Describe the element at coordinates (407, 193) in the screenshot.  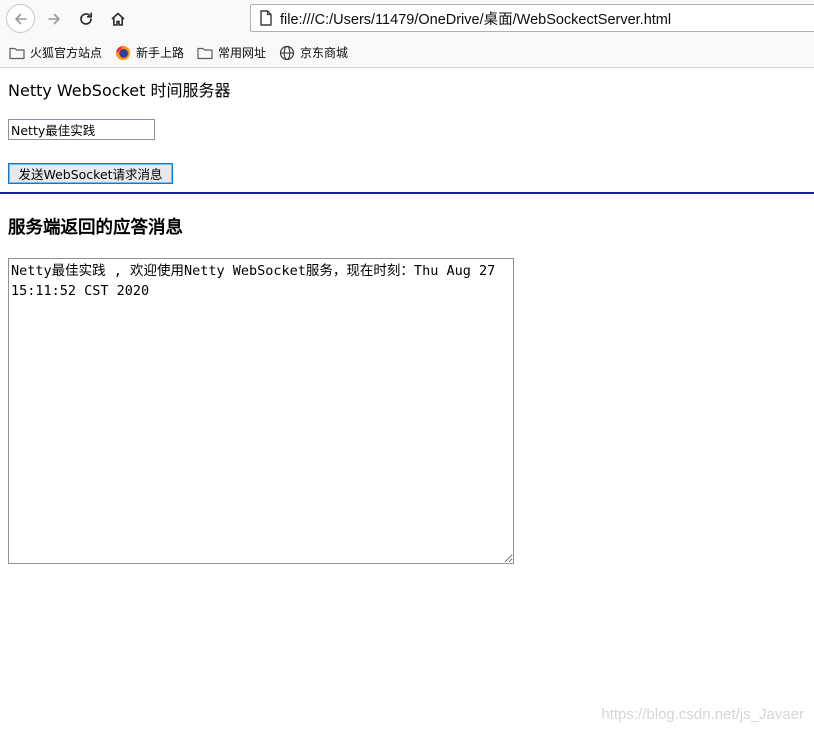
I see `divider` at that location.